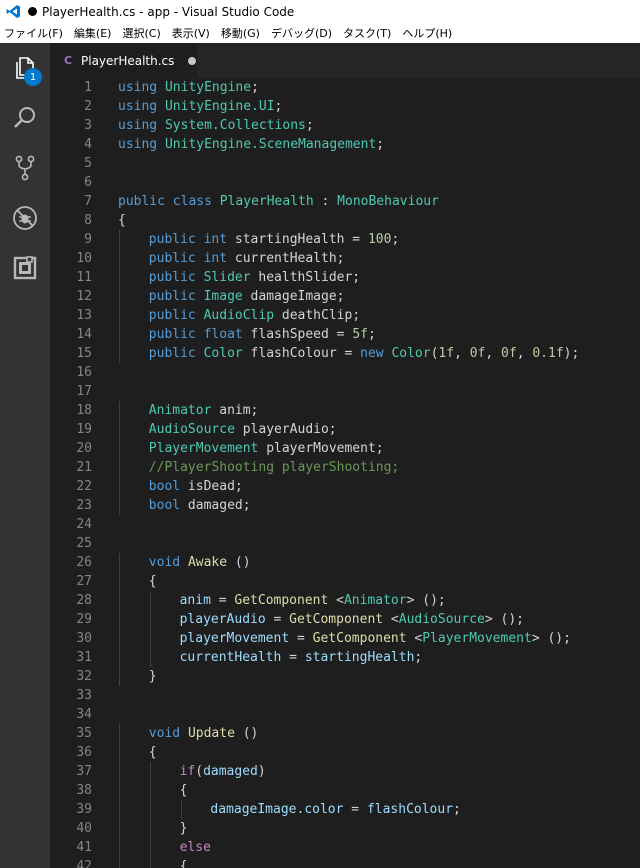 The width and height of the screenshot is (640, 868). What do you see at coordinates (216, 125) in the screenshot?
I see `line-code: using System.Collections;` at bounding box center [216, 125].